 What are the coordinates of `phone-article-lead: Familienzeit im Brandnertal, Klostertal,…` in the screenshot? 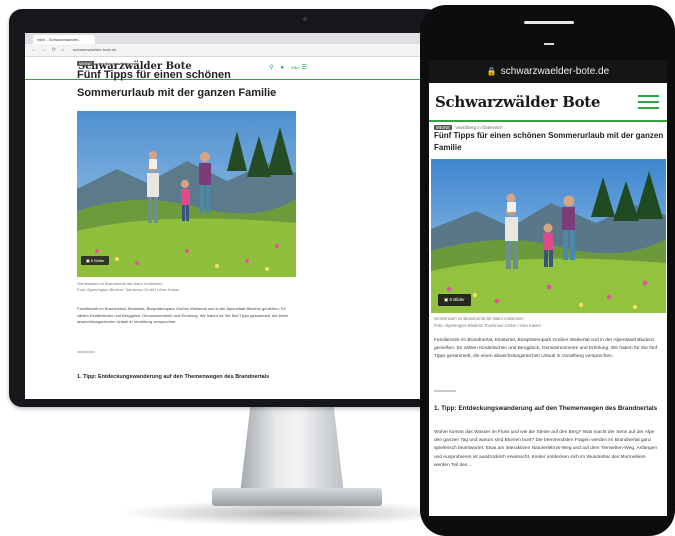 It's located at (546, 348).